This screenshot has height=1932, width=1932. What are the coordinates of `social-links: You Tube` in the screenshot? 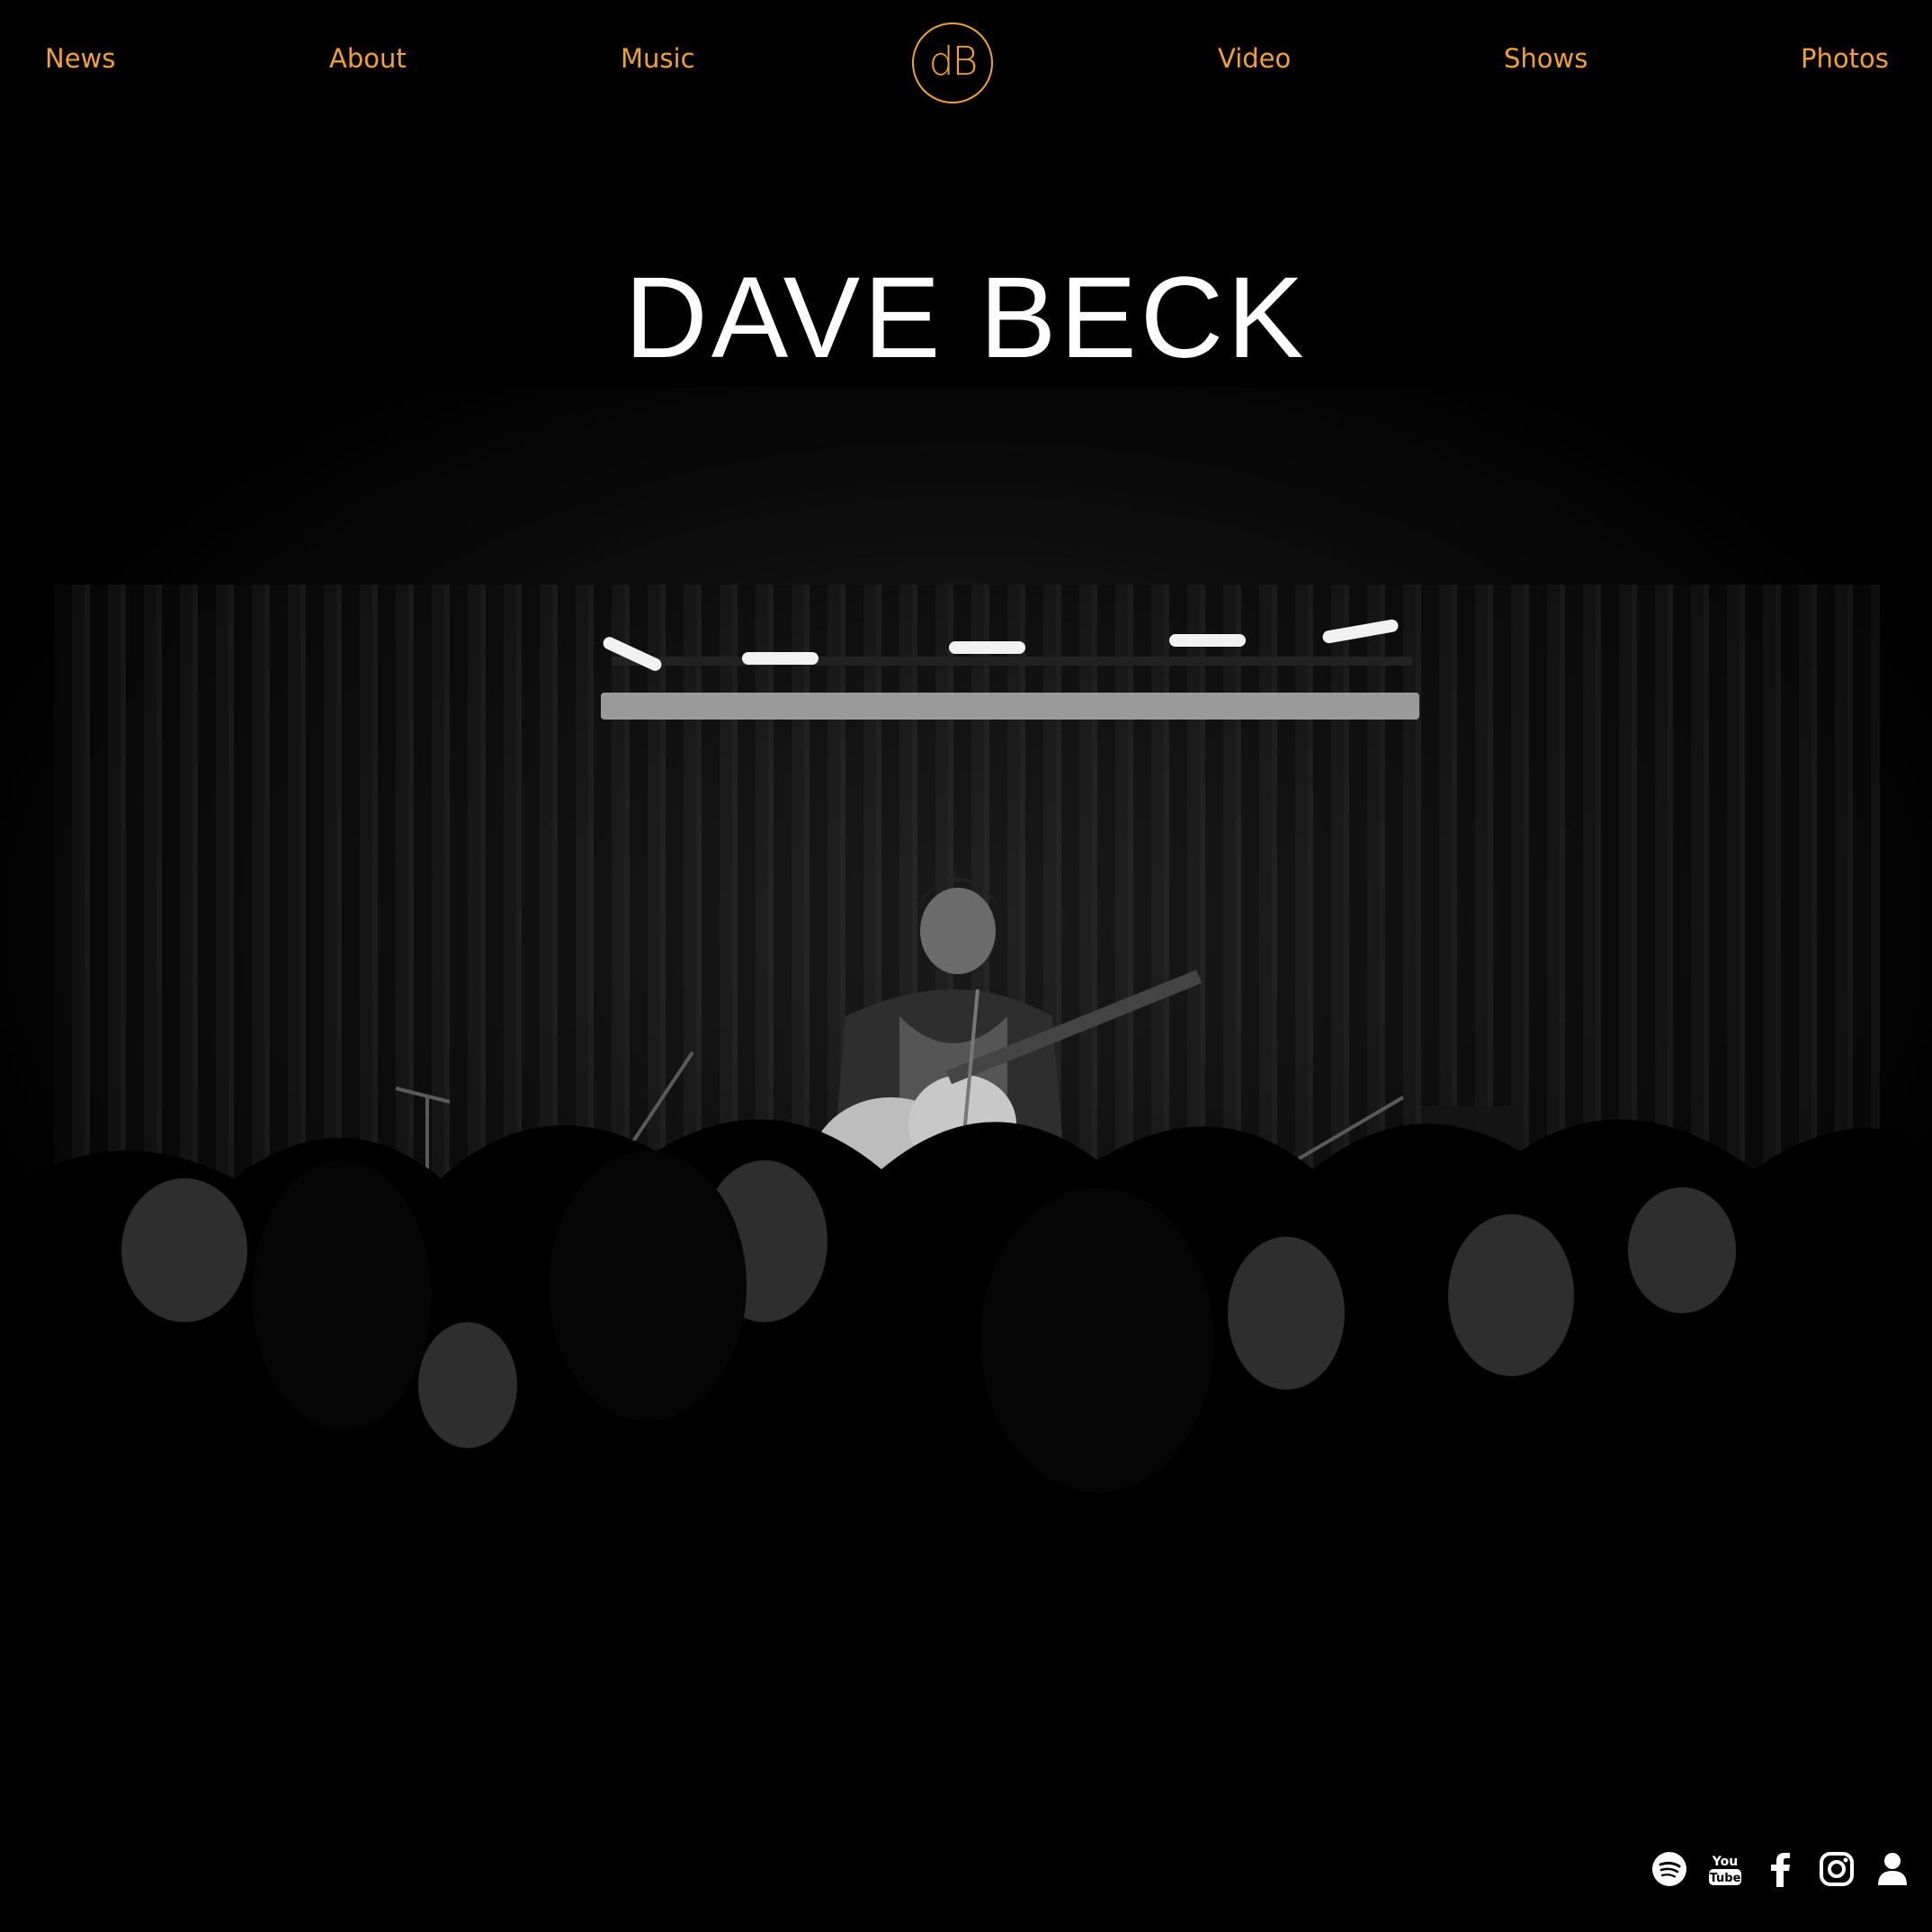 It's located at (1780, 1869).